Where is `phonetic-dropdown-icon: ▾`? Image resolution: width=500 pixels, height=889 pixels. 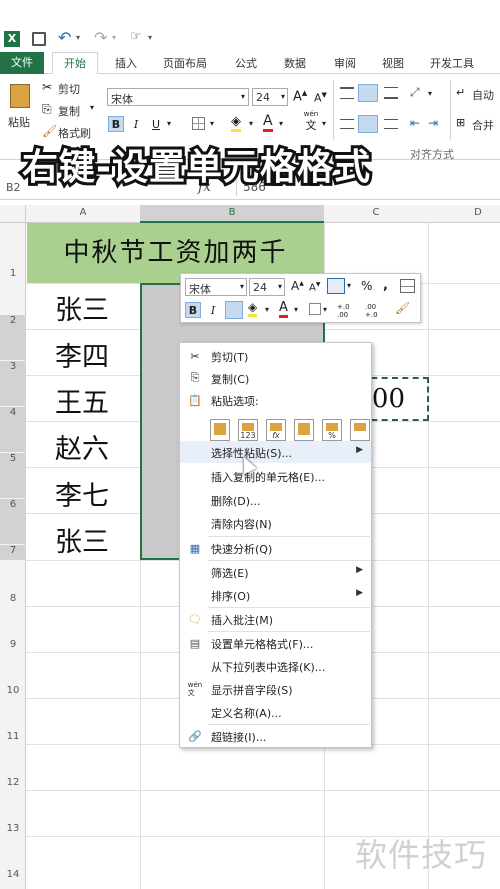
phonetic-dropdown-icon: ▾ is located at coordinates (324, 123).